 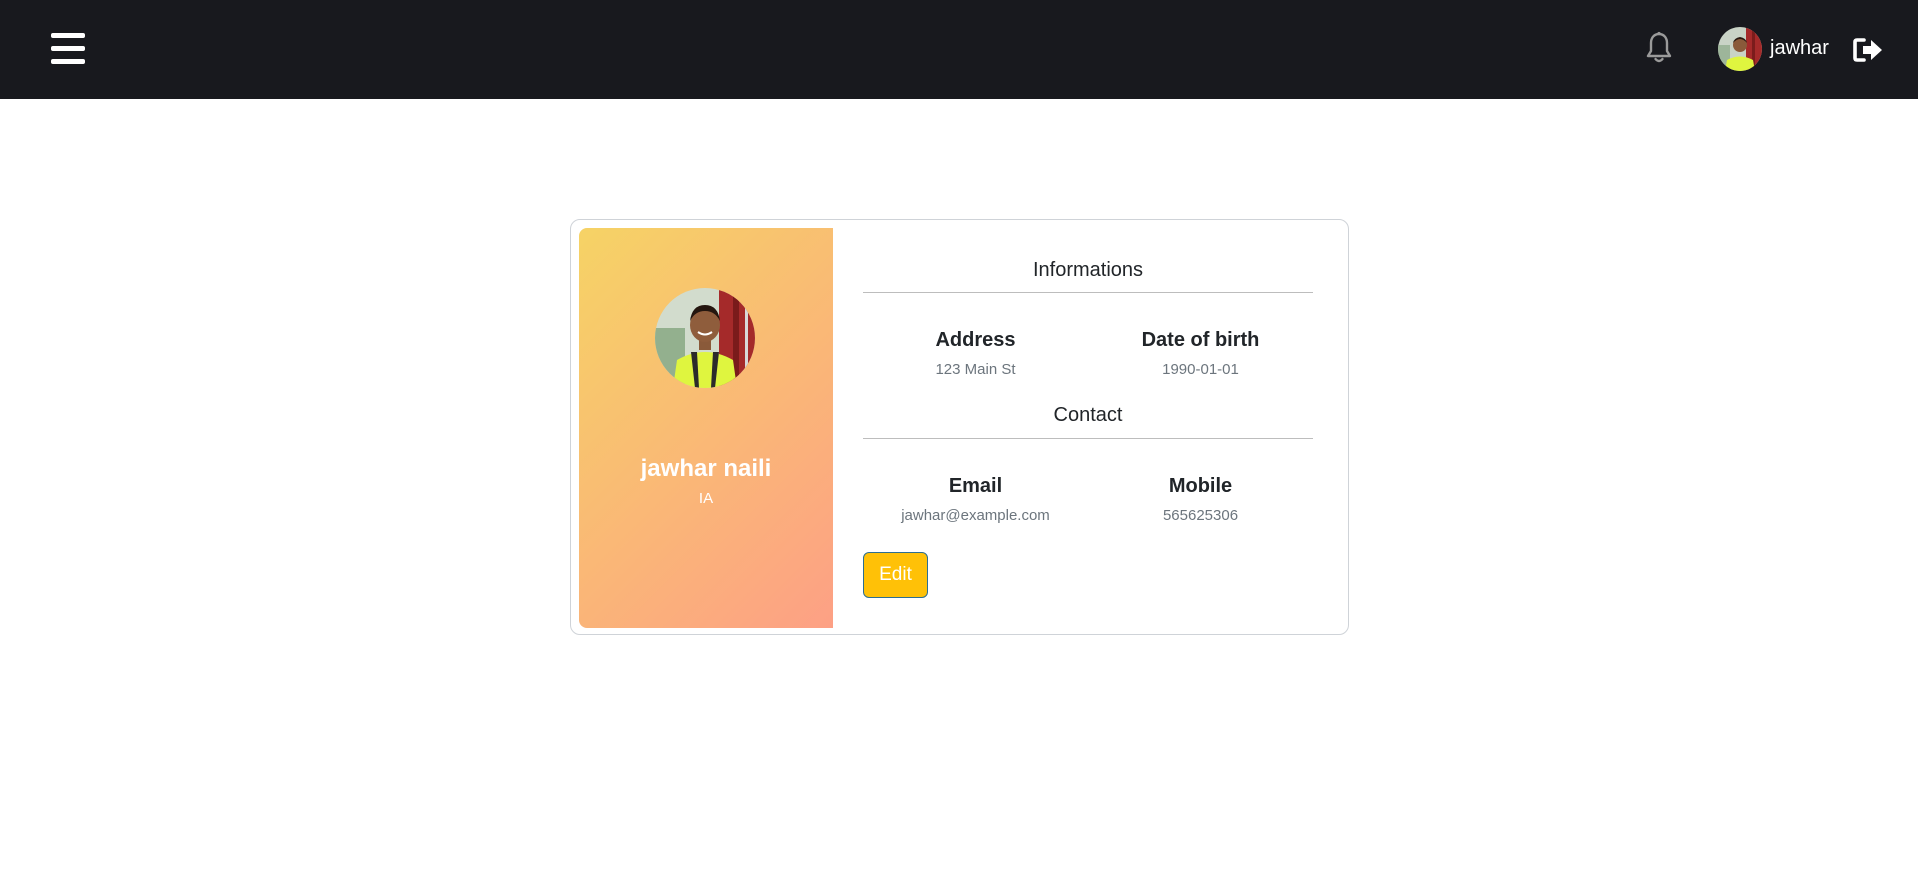 I want to click on dob-value: 1990-01-01, so click(x=1200, y=369).